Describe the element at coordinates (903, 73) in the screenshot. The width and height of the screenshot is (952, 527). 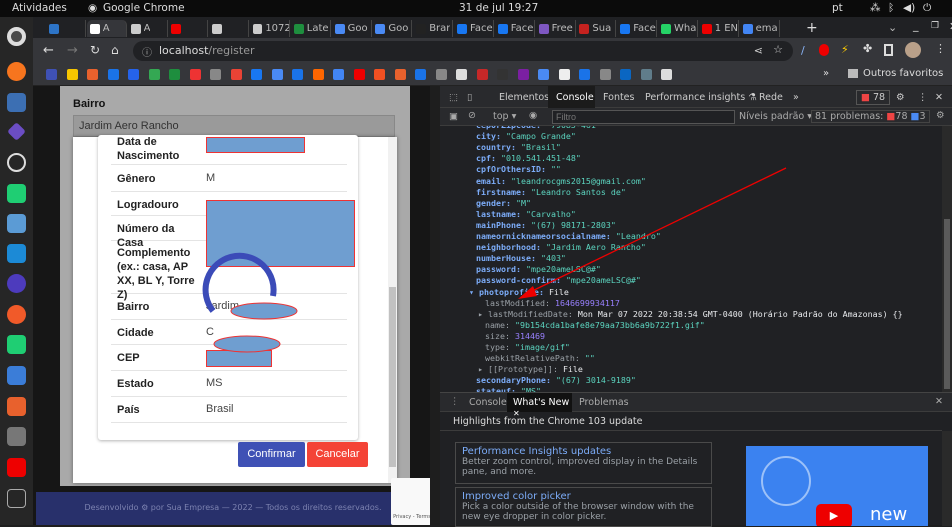
I see `other-bookmarks: Outros favoritos` at that location.